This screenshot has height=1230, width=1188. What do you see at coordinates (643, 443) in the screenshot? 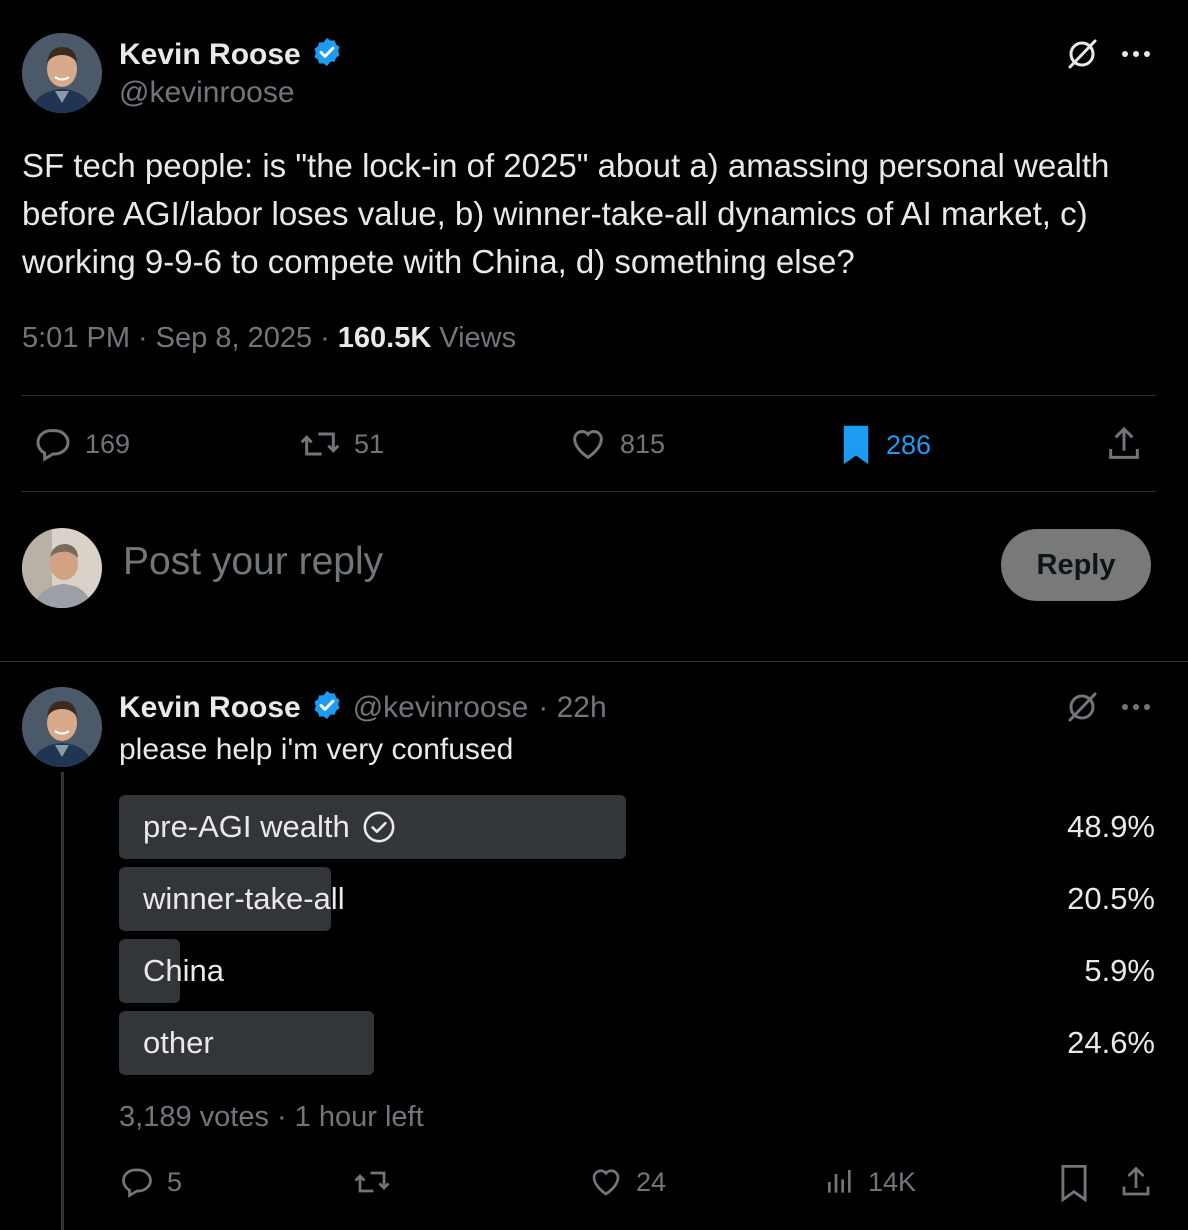
I see `like-count: 815` at bounding box center [643, 443].